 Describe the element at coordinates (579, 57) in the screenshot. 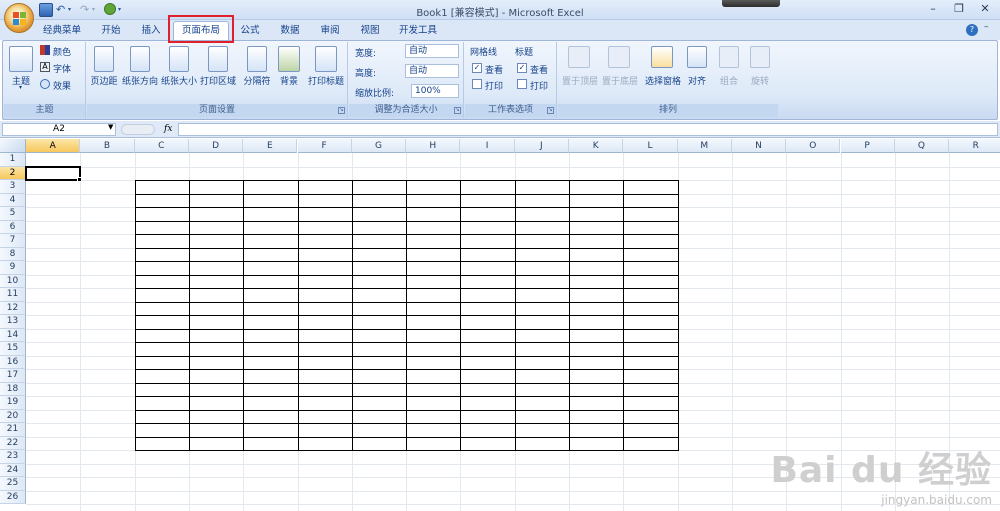

I see `bring-front-icon` at that location.